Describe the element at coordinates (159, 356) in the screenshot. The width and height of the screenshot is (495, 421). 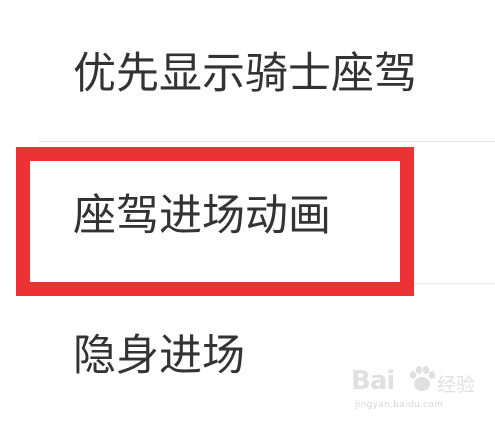
I see `setting-item-label: 隐身进场` at that location.